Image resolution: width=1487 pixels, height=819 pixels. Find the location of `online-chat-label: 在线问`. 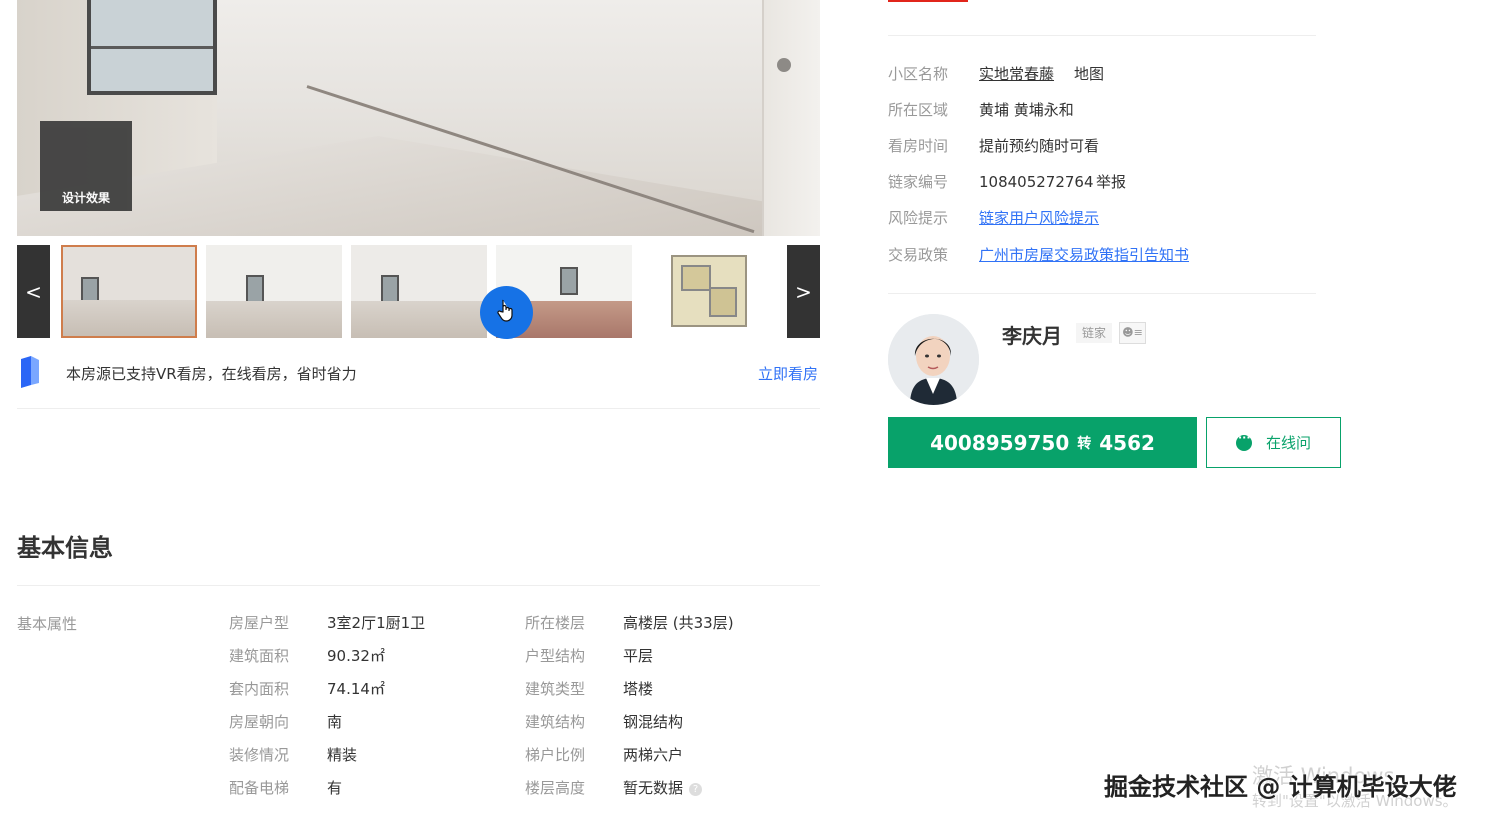

online-chat-label: 在线问 is located at coordinates (1288, 443).